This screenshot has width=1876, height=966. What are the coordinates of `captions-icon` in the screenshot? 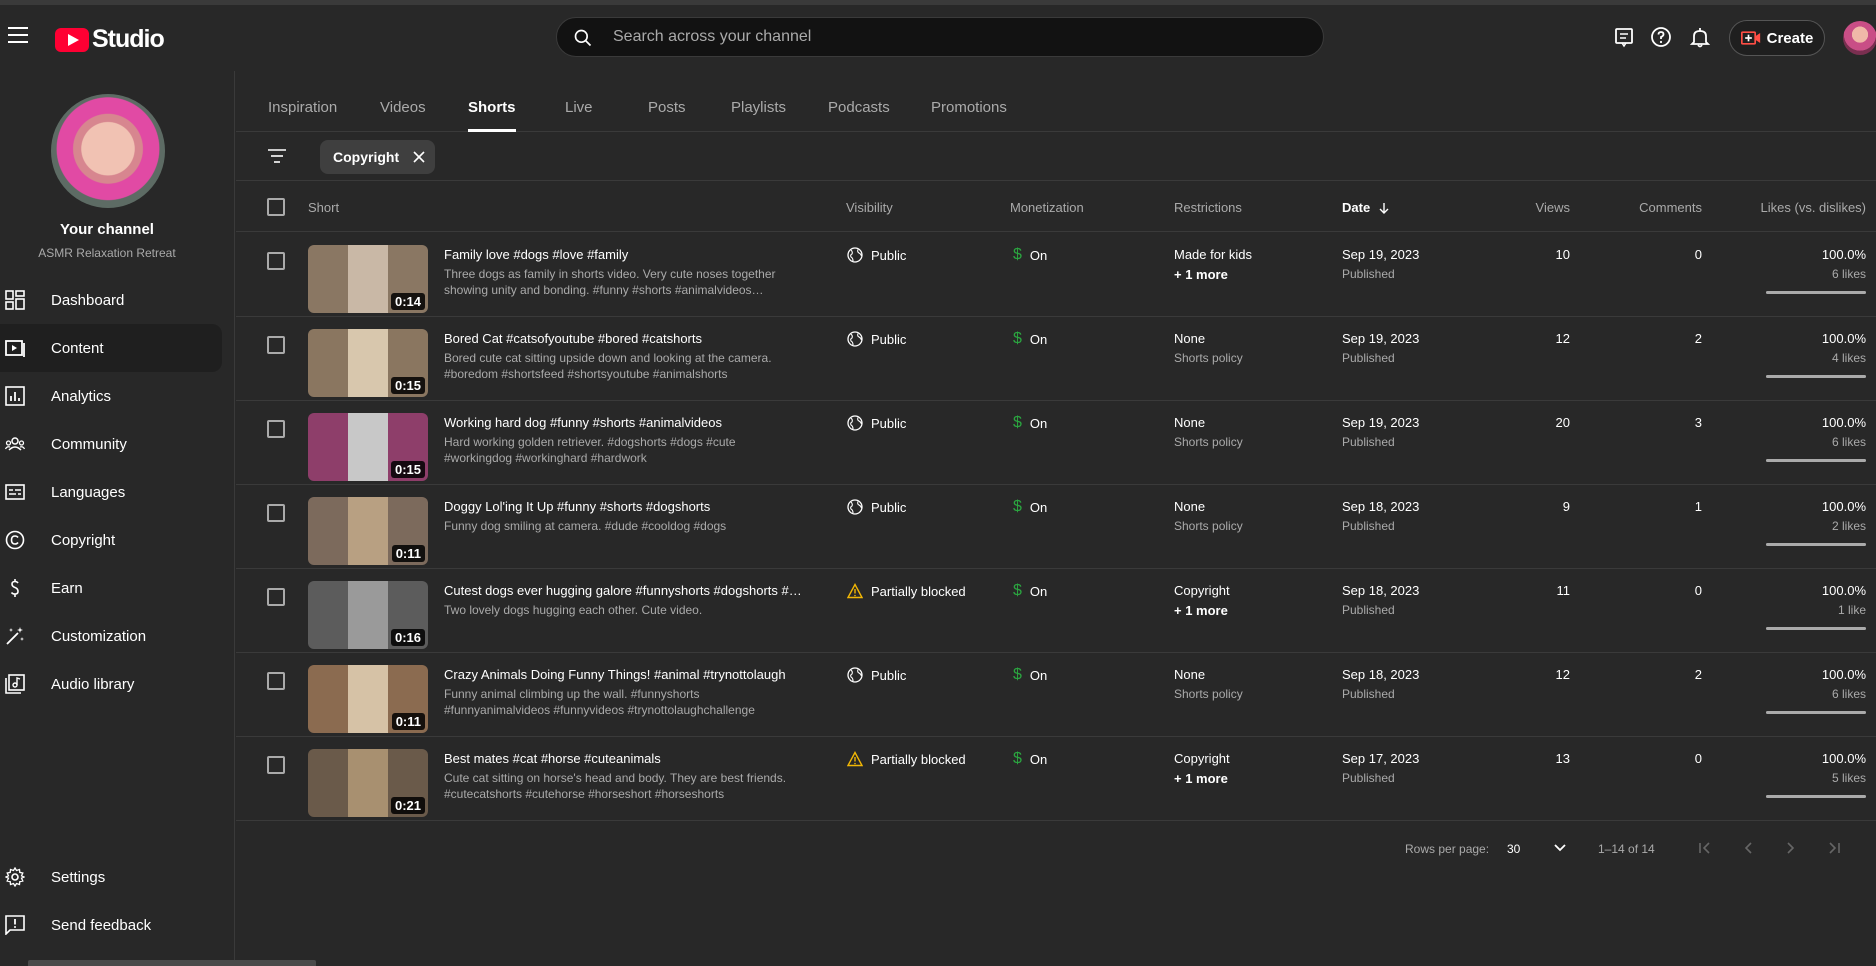 It's located at (1624, 37).